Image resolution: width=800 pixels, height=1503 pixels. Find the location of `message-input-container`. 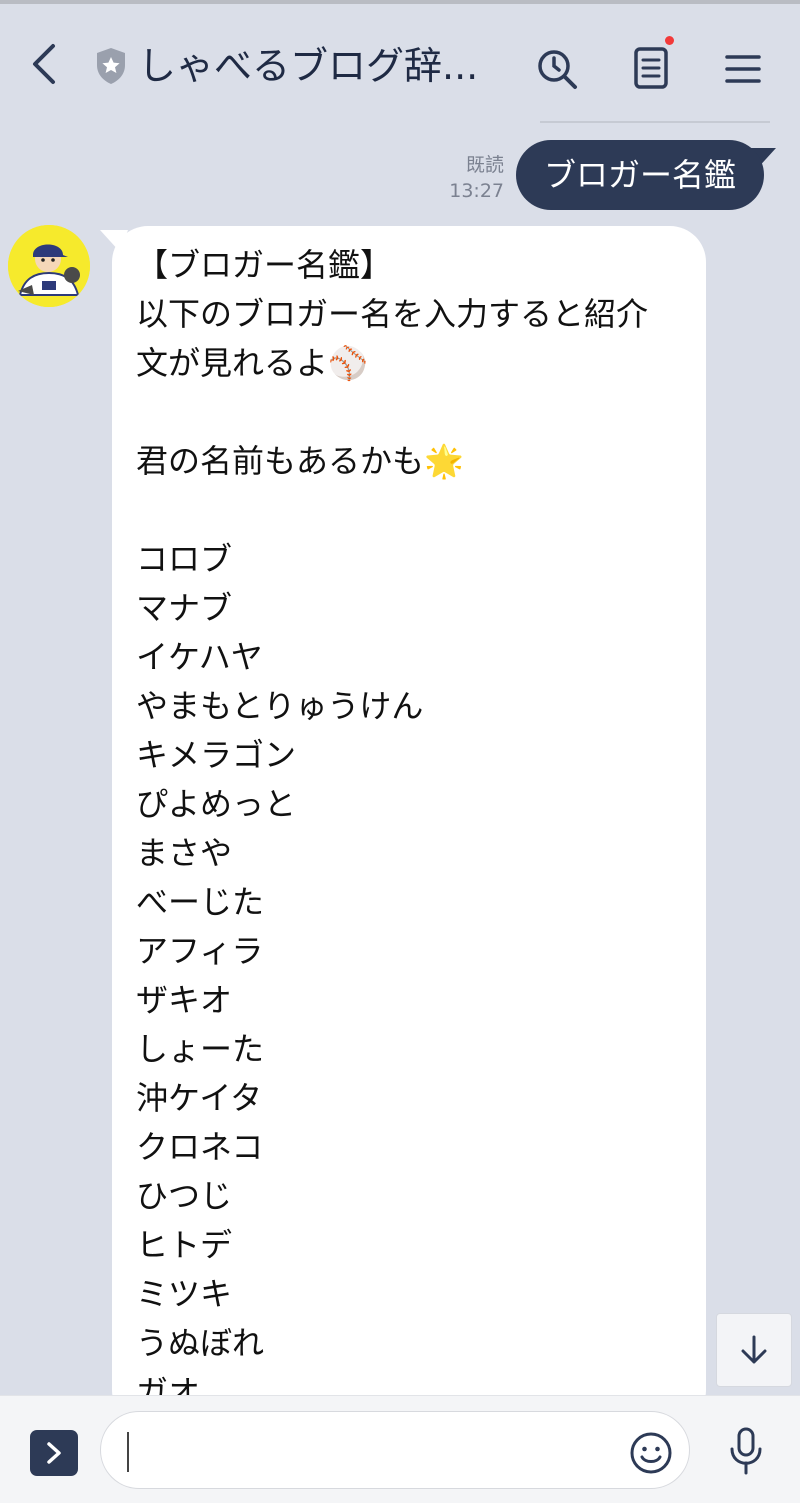

message-input-container is located at coordinates (395, 1450).